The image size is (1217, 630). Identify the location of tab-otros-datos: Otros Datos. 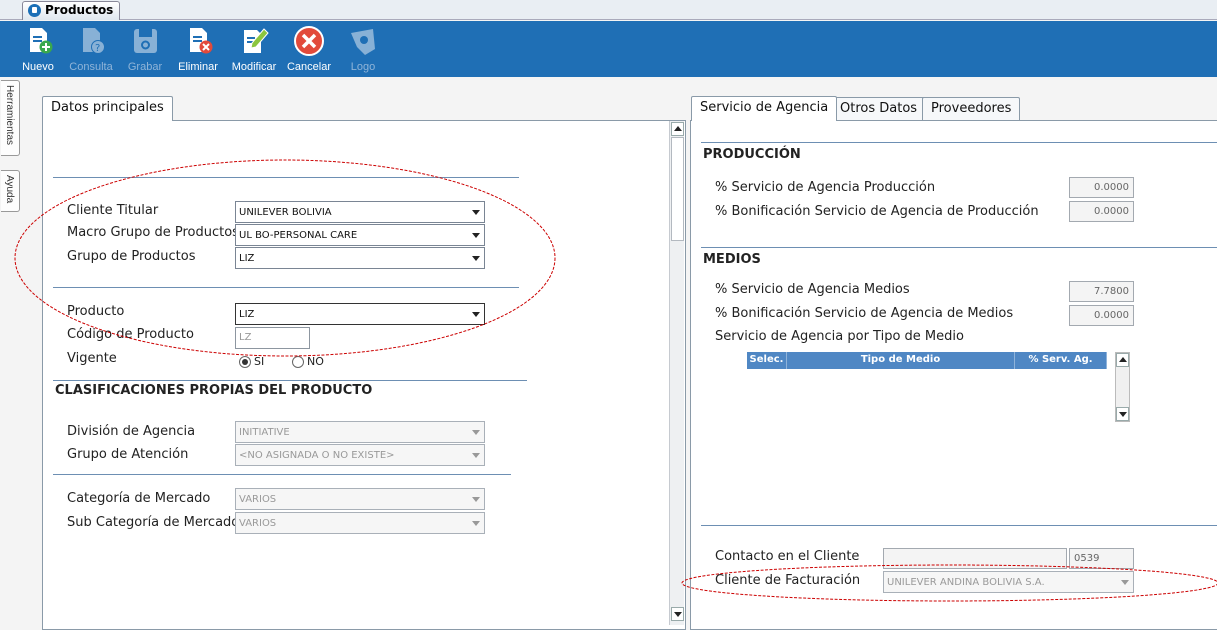
(879, 109).